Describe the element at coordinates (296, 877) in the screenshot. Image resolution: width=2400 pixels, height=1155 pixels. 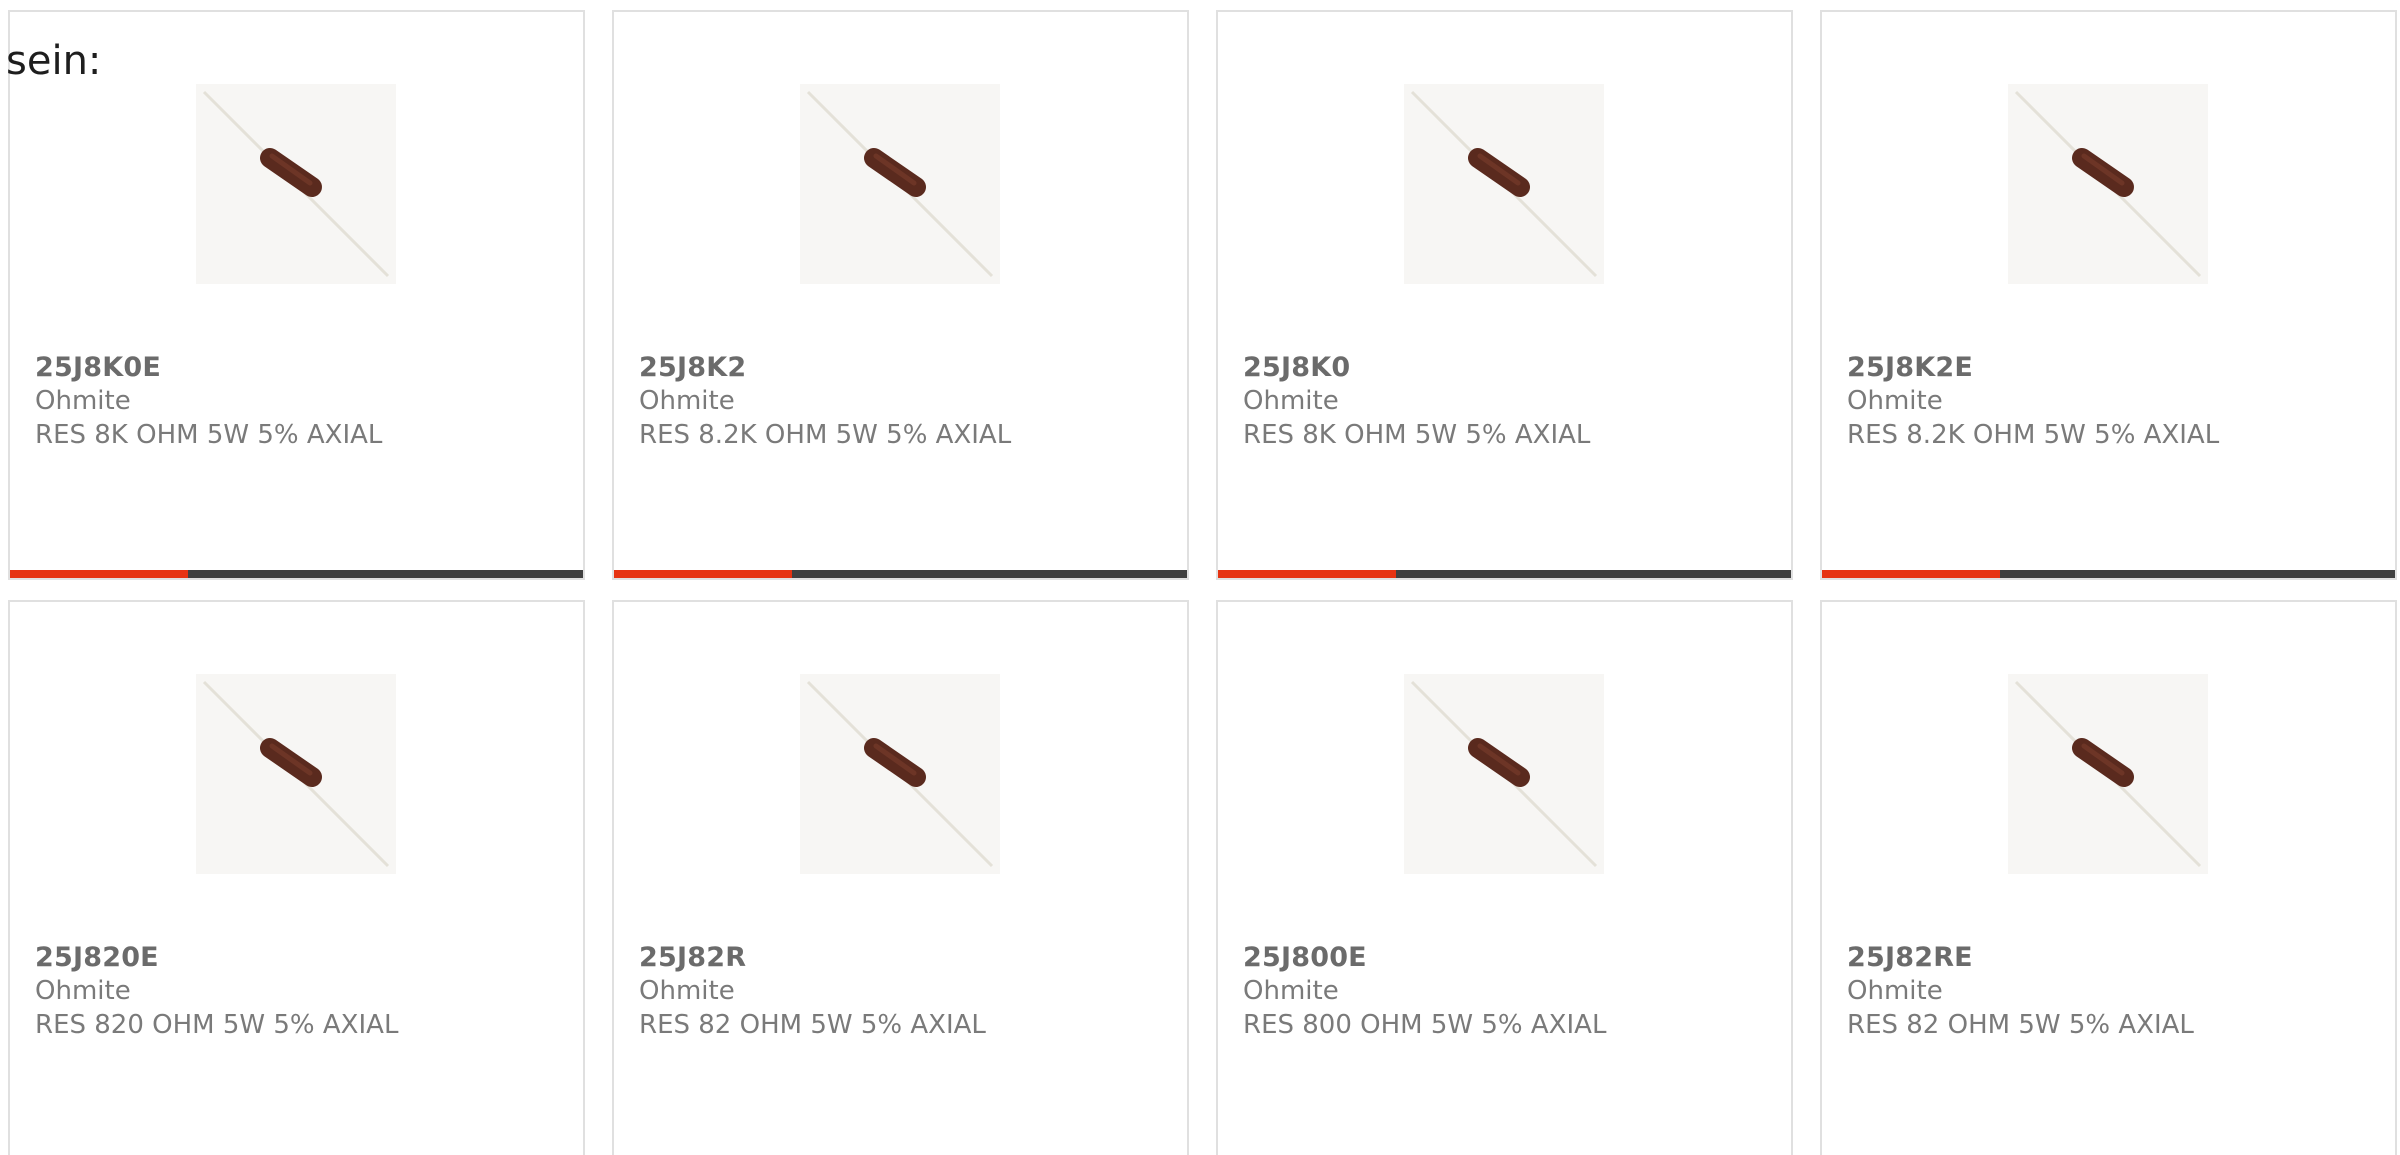
I see `product-card: 25J820E Ohmite RES 820 OHM 5W 5% AXIAL` at that location.